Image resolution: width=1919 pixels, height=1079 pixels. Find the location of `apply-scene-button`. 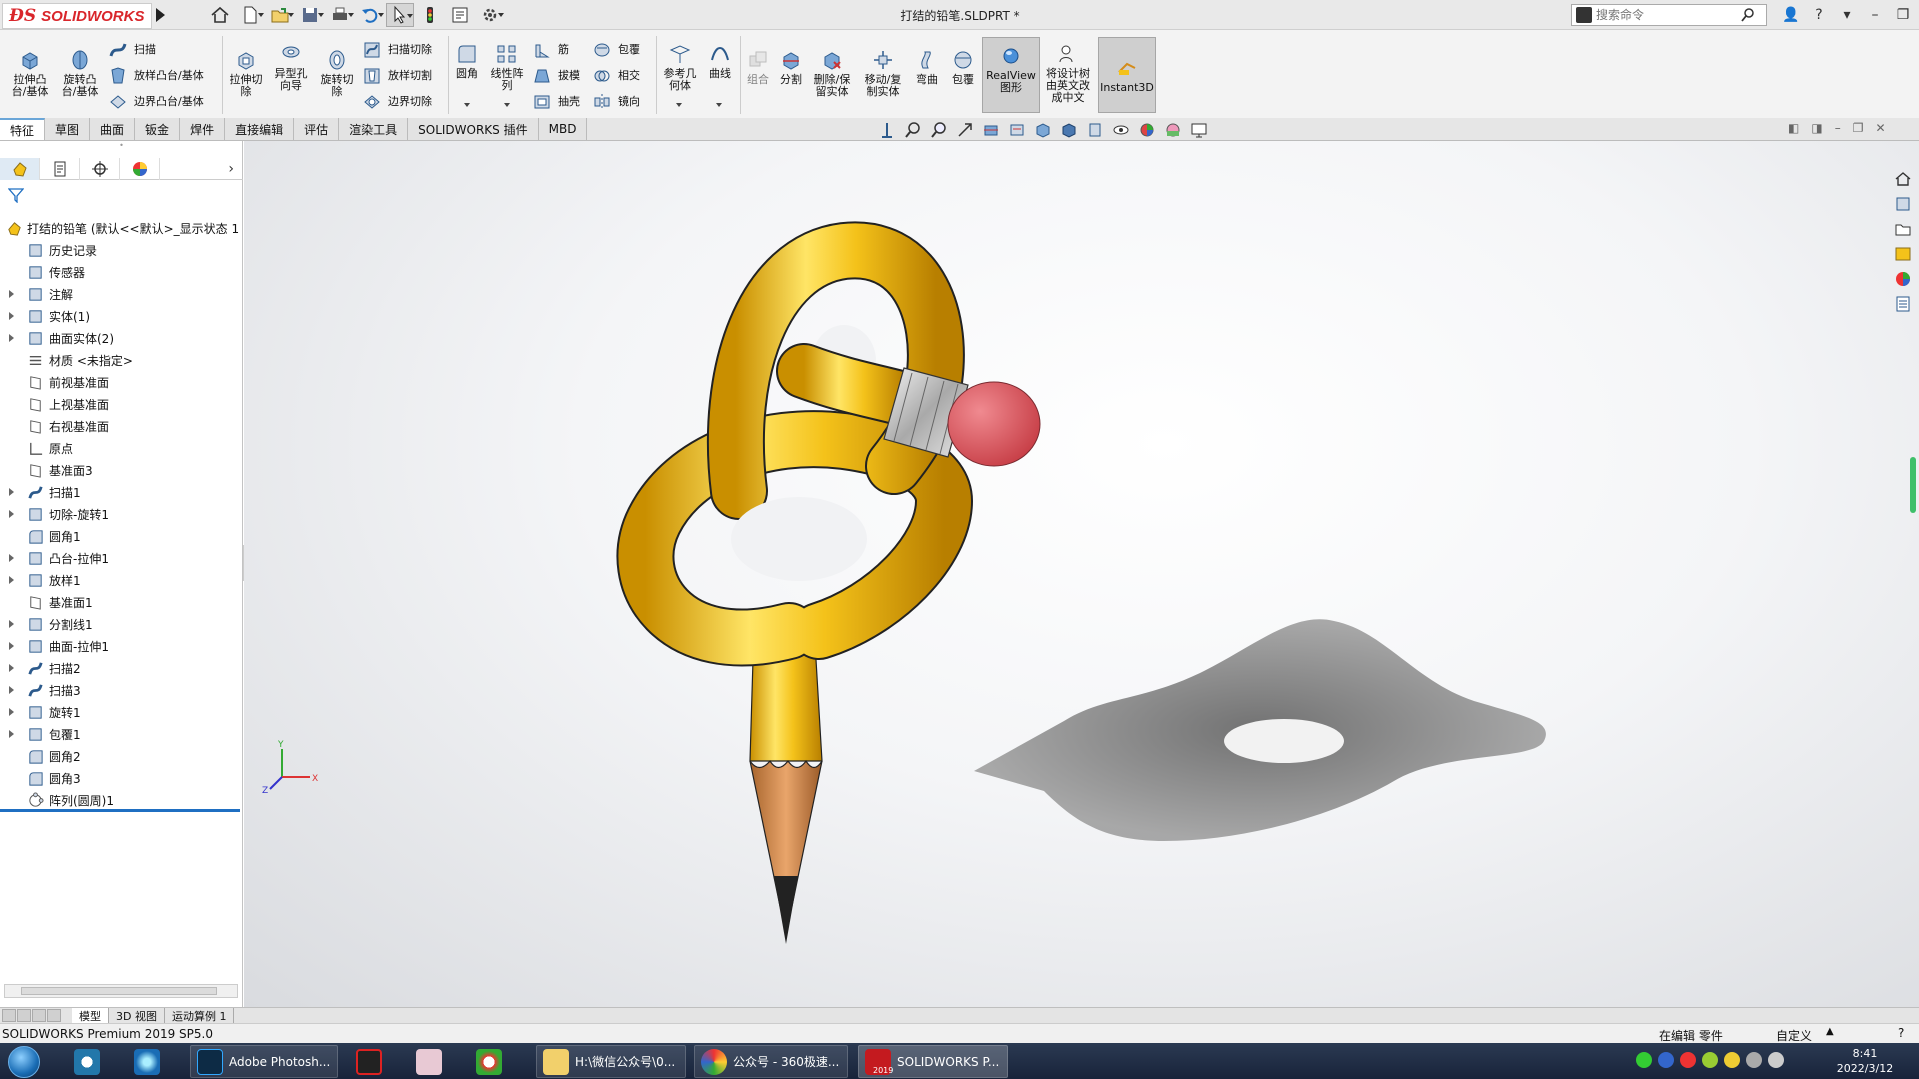

apply-scene-button is located at coordinates (1147, 130).